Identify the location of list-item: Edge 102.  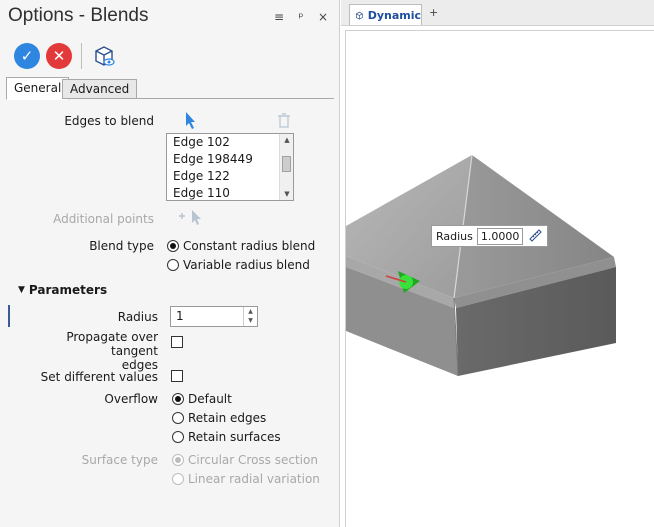
(230, 142).